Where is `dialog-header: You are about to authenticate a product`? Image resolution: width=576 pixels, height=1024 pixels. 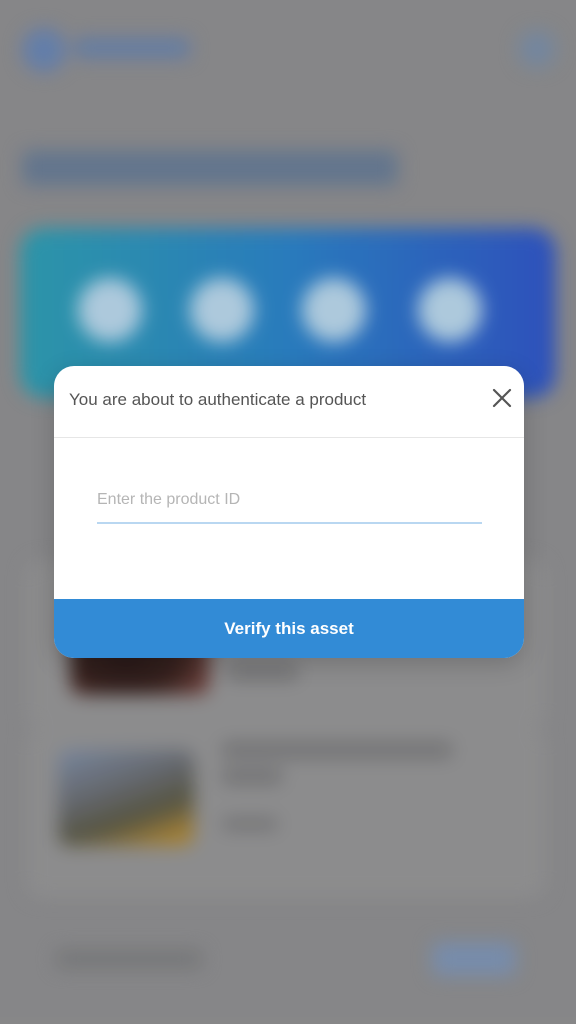
dialog-header: You are about to authenticate a product is located at coordinates (289, 402).